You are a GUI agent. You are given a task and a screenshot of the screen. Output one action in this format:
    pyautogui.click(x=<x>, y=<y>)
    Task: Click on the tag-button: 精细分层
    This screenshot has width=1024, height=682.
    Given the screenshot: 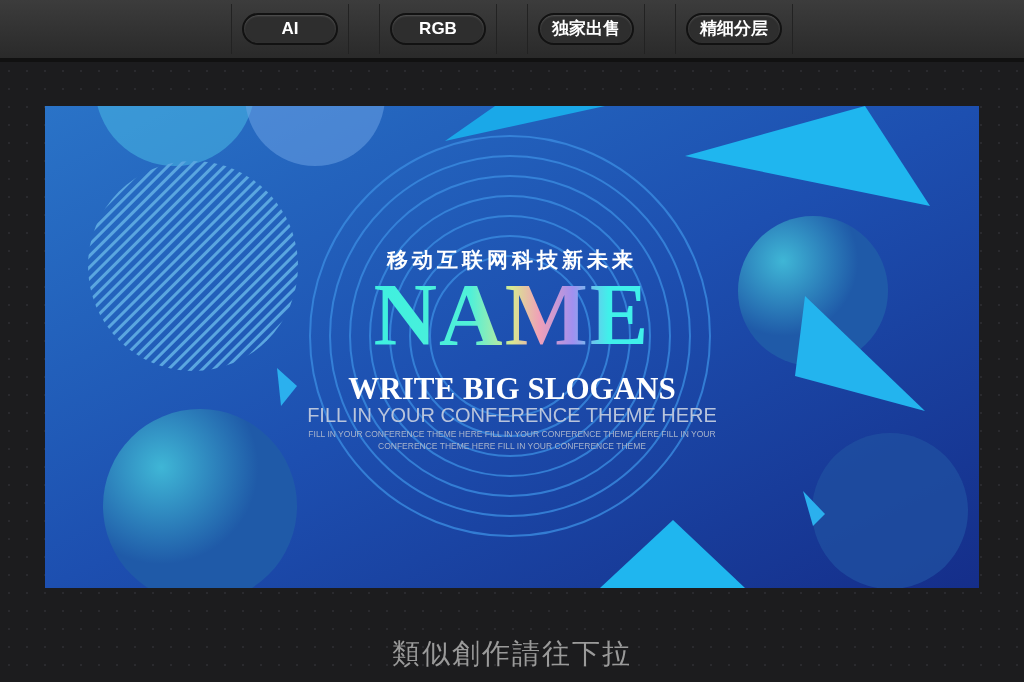 What is the action you would take?
    pyautogui.click(x=734, y=29)
    